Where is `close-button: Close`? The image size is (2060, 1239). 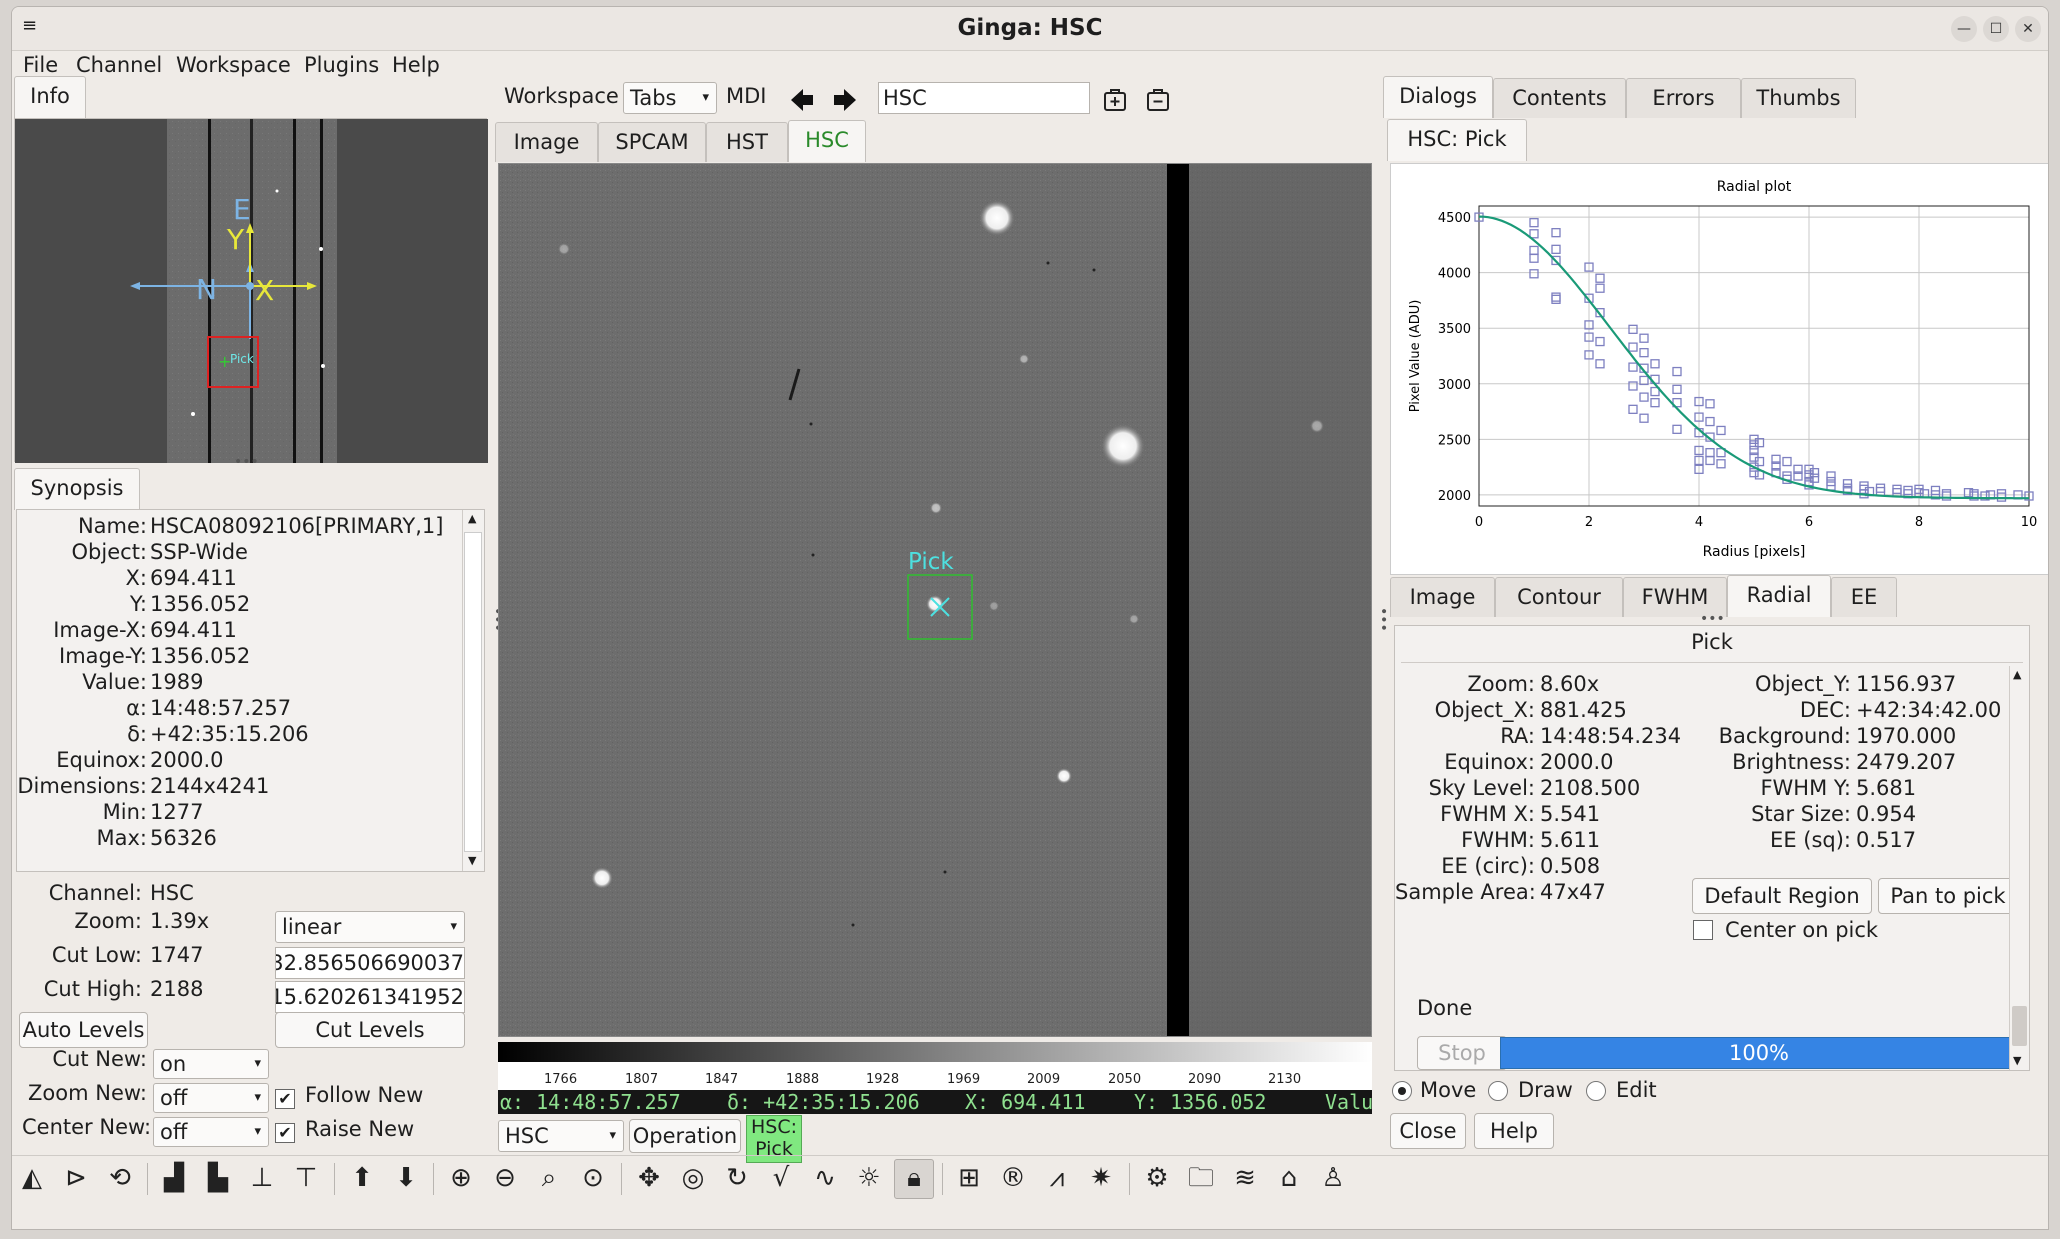 close-button: Close is located at coordinates (1428, 1131).